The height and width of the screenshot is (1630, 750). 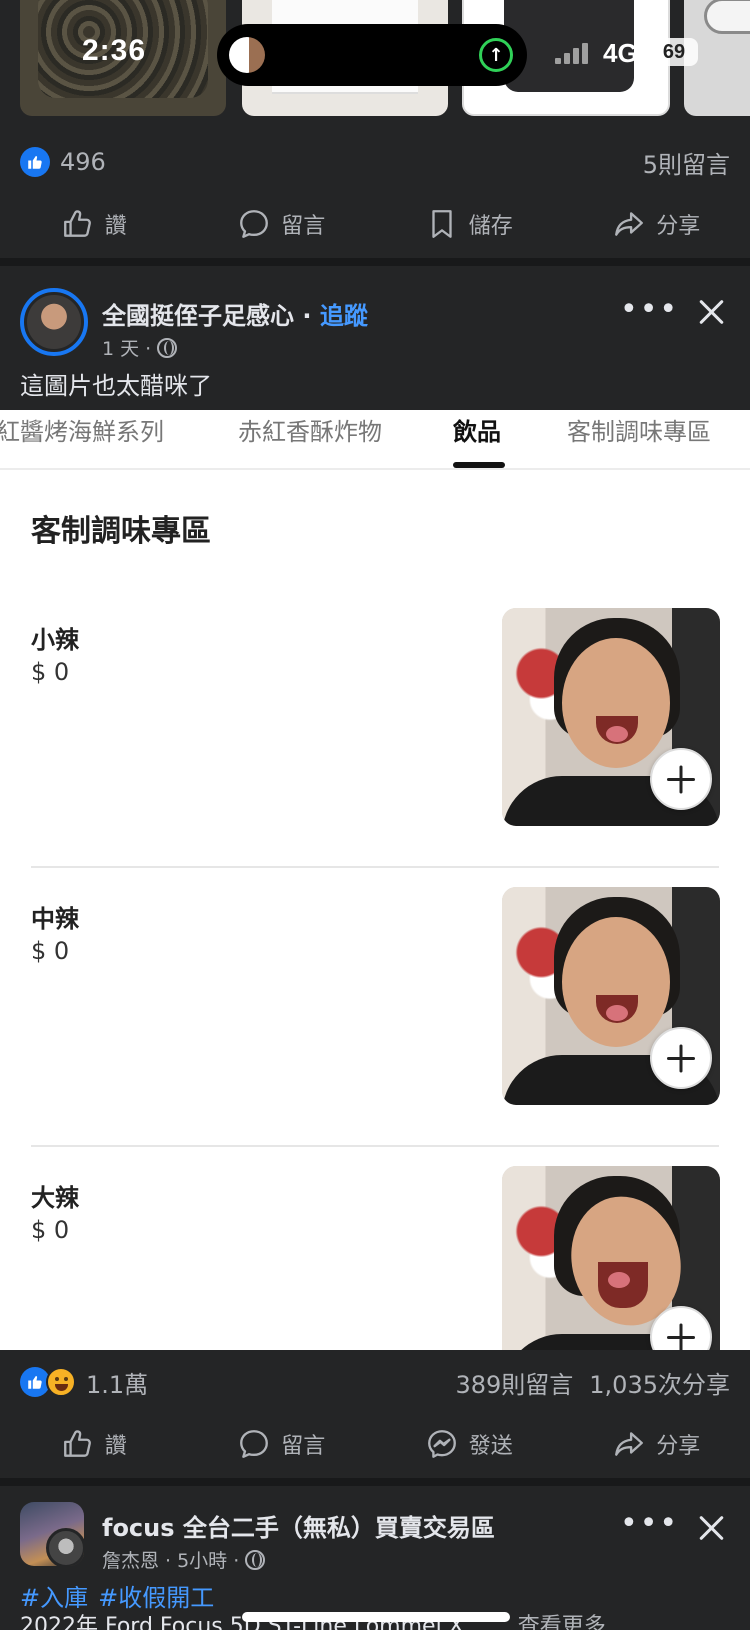 I want to click on page-avatar, so click(x=54, y=322).